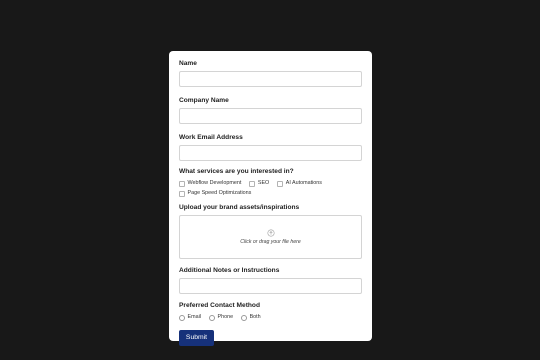 The image size is (540, 360). What do you see at coordinates (270, 286) in the screenshot?
I see `notes-input` at bounding box center [270, 286].